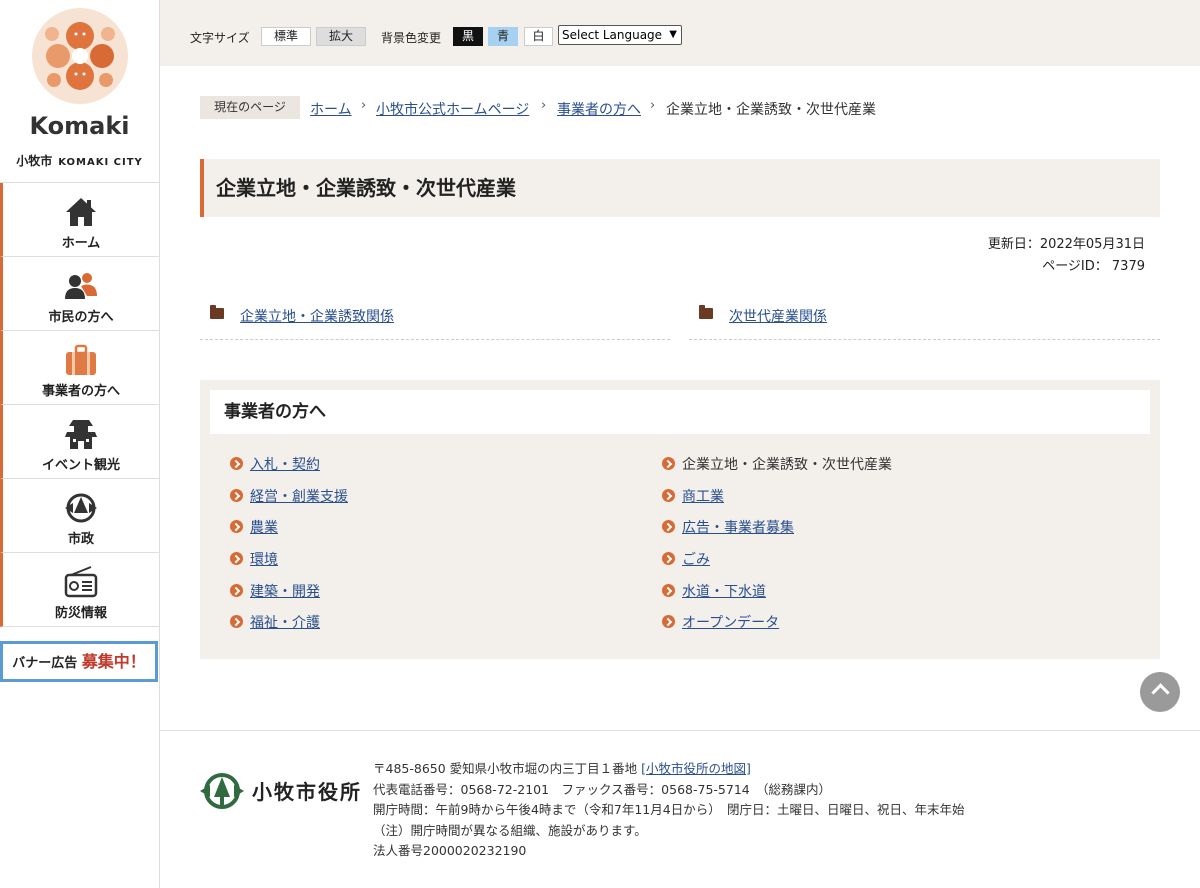 Image resolution: width=1200 pixels, height=888 pixels. What do you see at coordinates (777, 502) in the screenshot?
I see `list-item: 商工業` at bounding box center [777, 502].